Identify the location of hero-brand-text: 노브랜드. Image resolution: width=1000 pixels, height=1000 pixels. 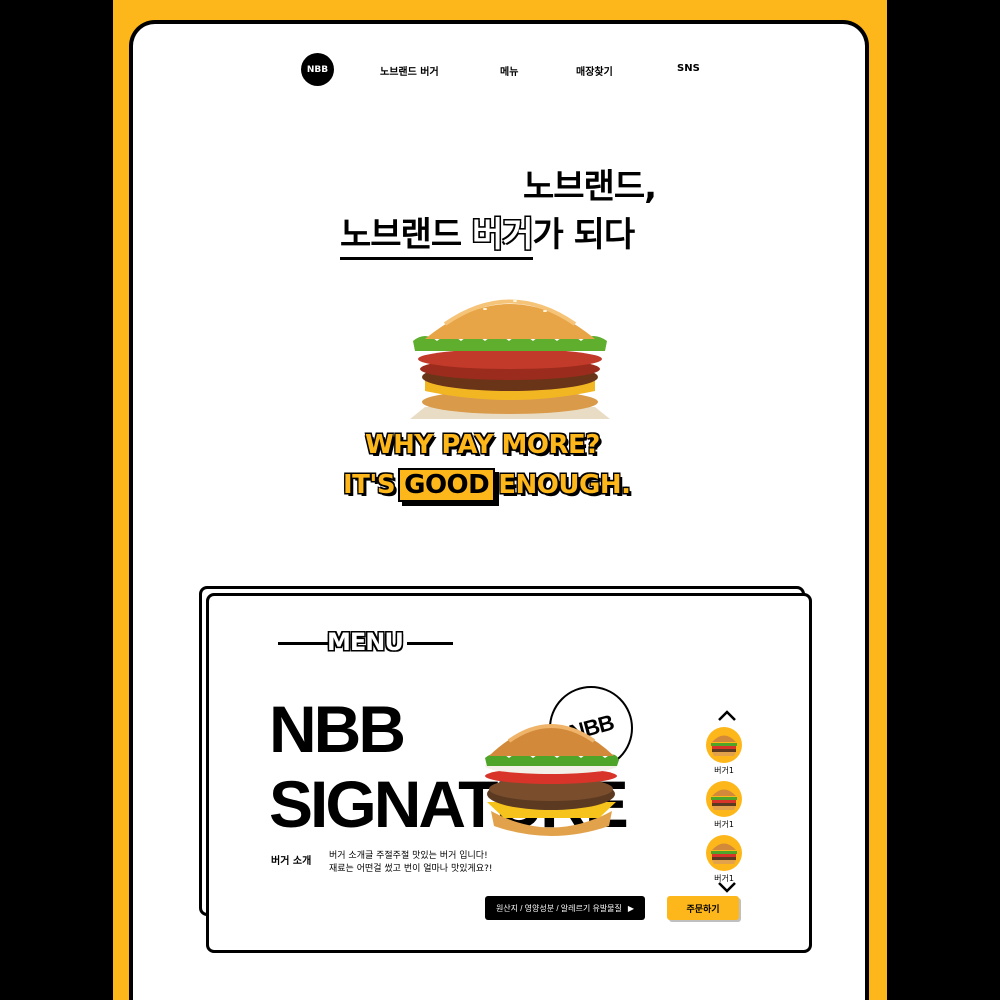
(401, 235).